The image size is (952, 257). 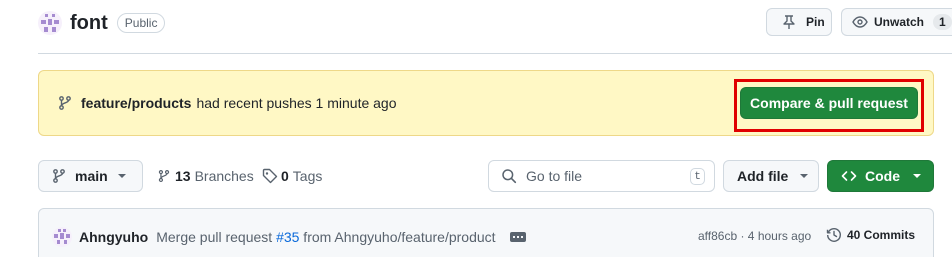 What do you see at coordinates (62, 237) in the screenshot?
I see `author-avatar` at bounding box center [62, 237].